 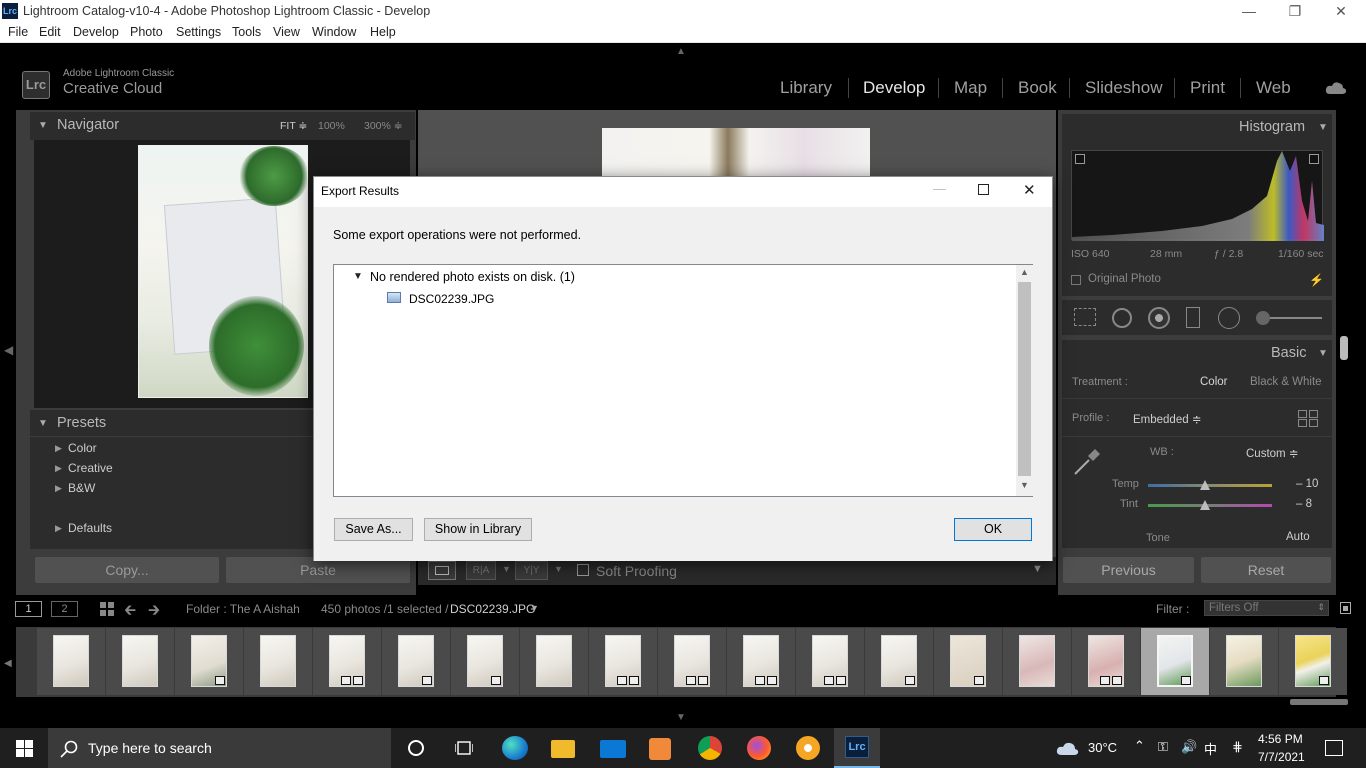 What do you see at coordinates (1345, 608) in the screenshot?
I see `filter-lock-icon` at bounding box center [1345, 608].